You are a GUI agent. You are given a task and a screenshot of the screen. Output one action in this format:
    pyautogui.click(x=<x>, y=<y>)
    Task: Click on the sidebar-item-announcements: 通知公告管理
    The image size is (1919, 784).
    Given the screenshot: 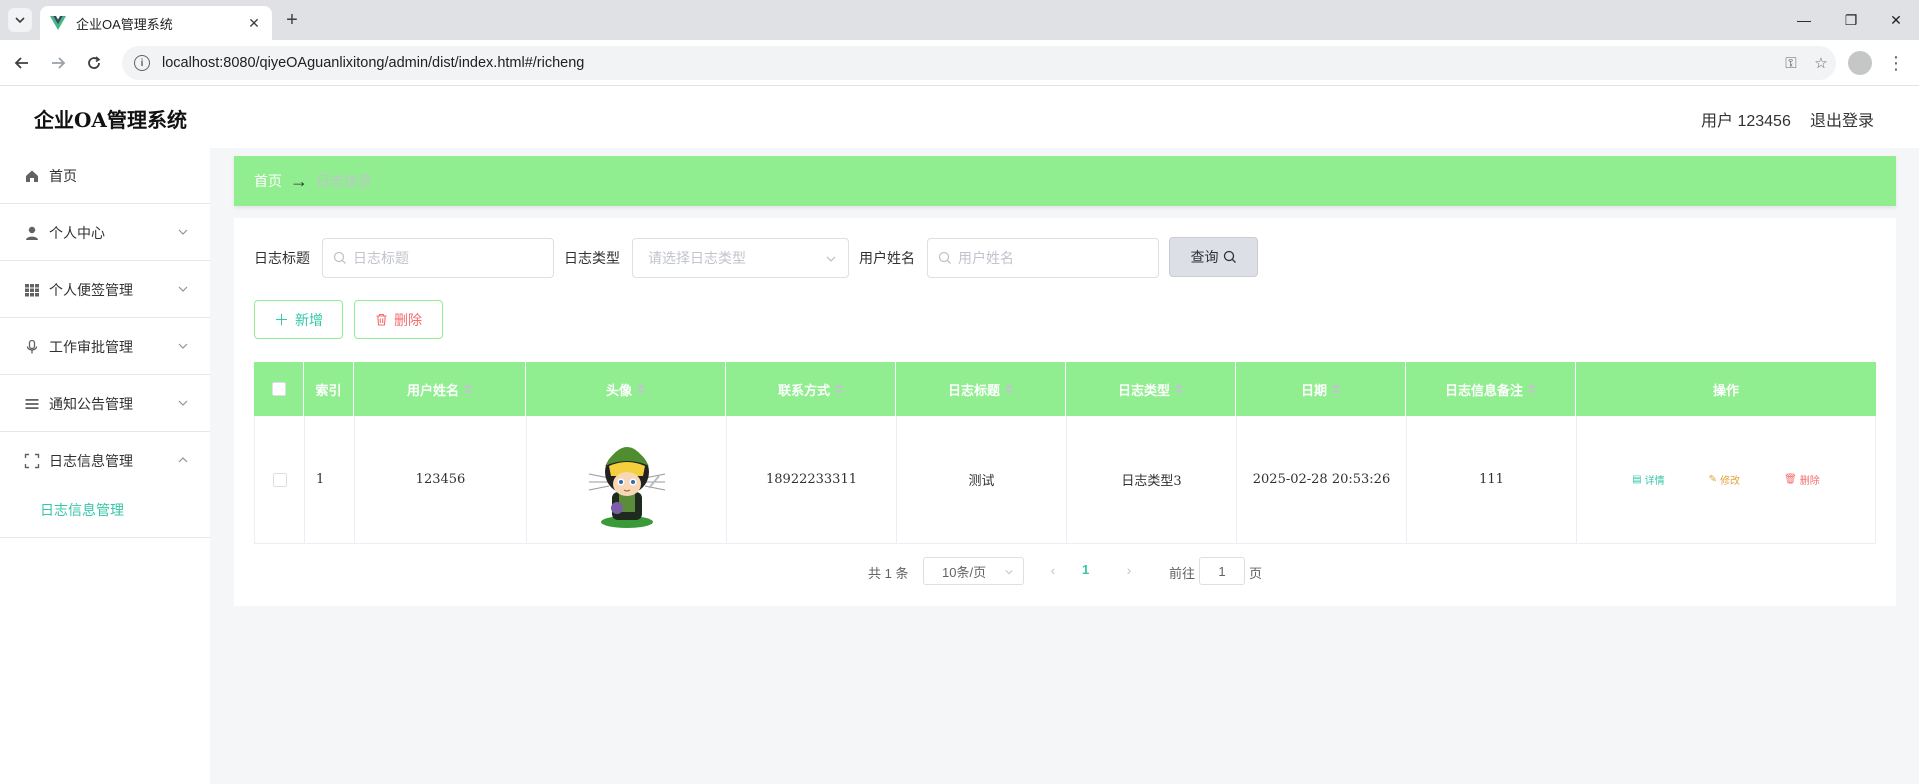 What is the action you would take?
    pyautogui.click(x=105, y=404)
    